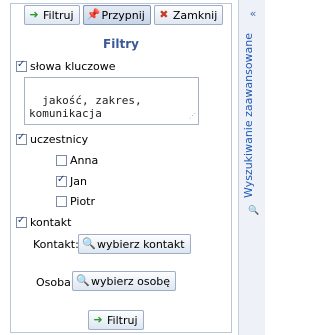  What do you see at coordinates (85, 107) in the screenshot?
I see `keywords-value: jakość, zakres, komunikacja` at bounding box center [85, 107].